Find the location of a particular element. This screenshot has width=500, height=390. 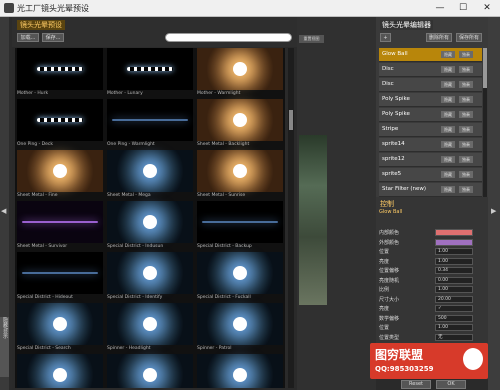

flare-element-row: sprite14 隐藏 独奏 is located at coordinates (430, 145).